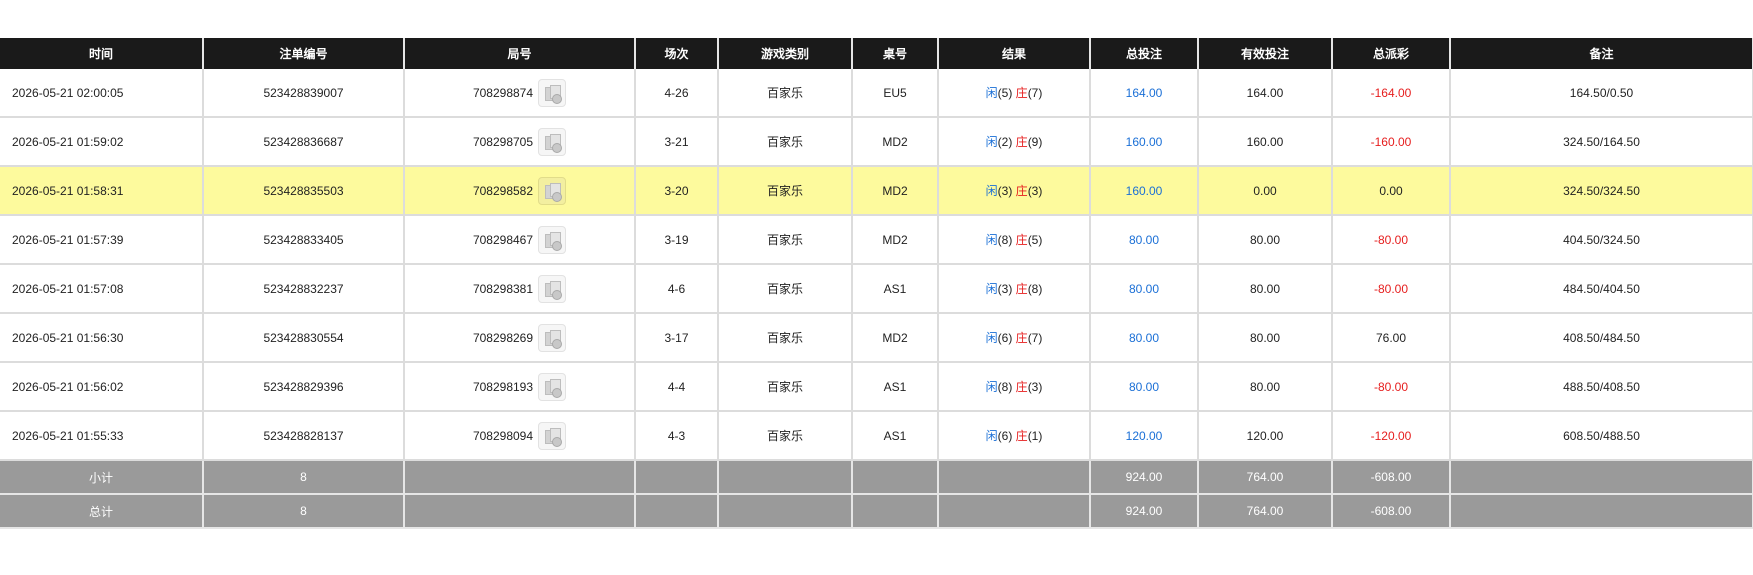 The image size is (1753, 575). I want to click on cell-shoe: 3-20, so click(677, 191).